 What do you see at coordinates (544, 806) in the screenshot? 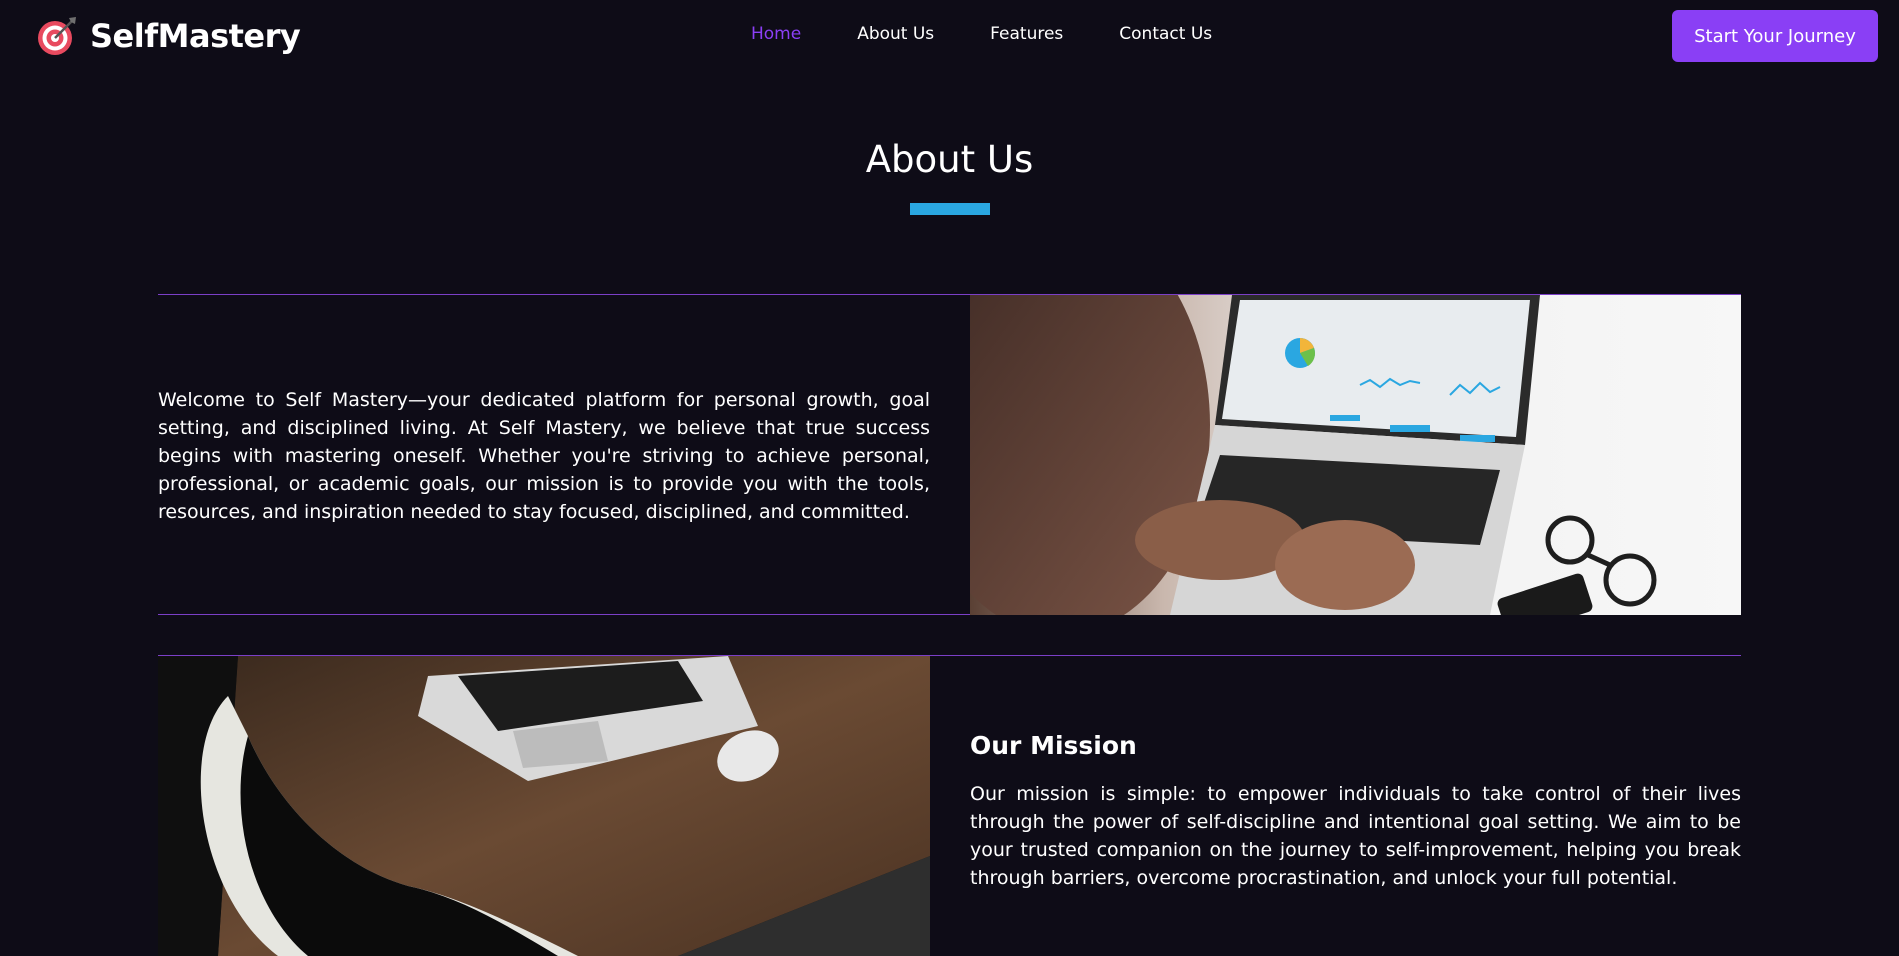
I see `desk-laptop-photo` at bounding box center [544, 806].